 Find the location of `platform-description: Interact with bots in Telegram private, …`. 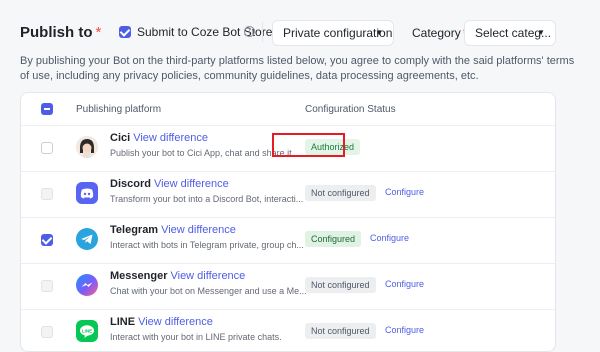

platform-description: Interact with bots in Telegram private, … is located at coordinates (207, 245).